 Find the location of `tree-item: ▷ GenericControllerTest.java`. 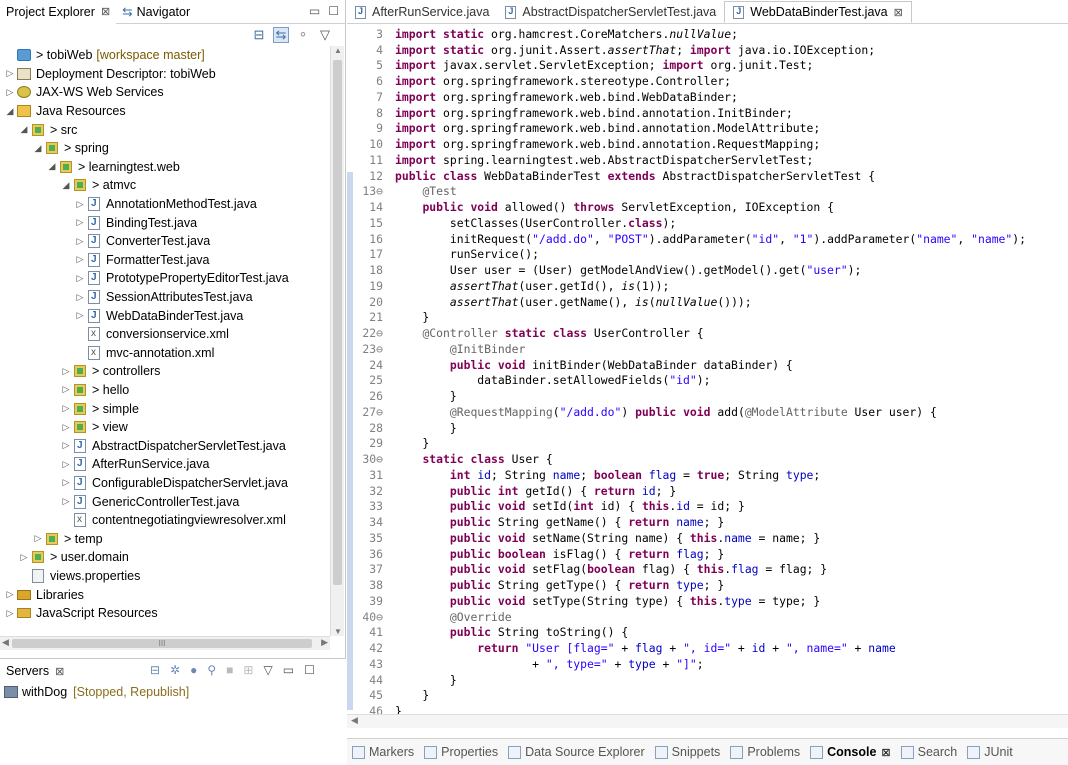

tree-item: ▷ GenericControllerTest.java is located at coordinates (165, 501).